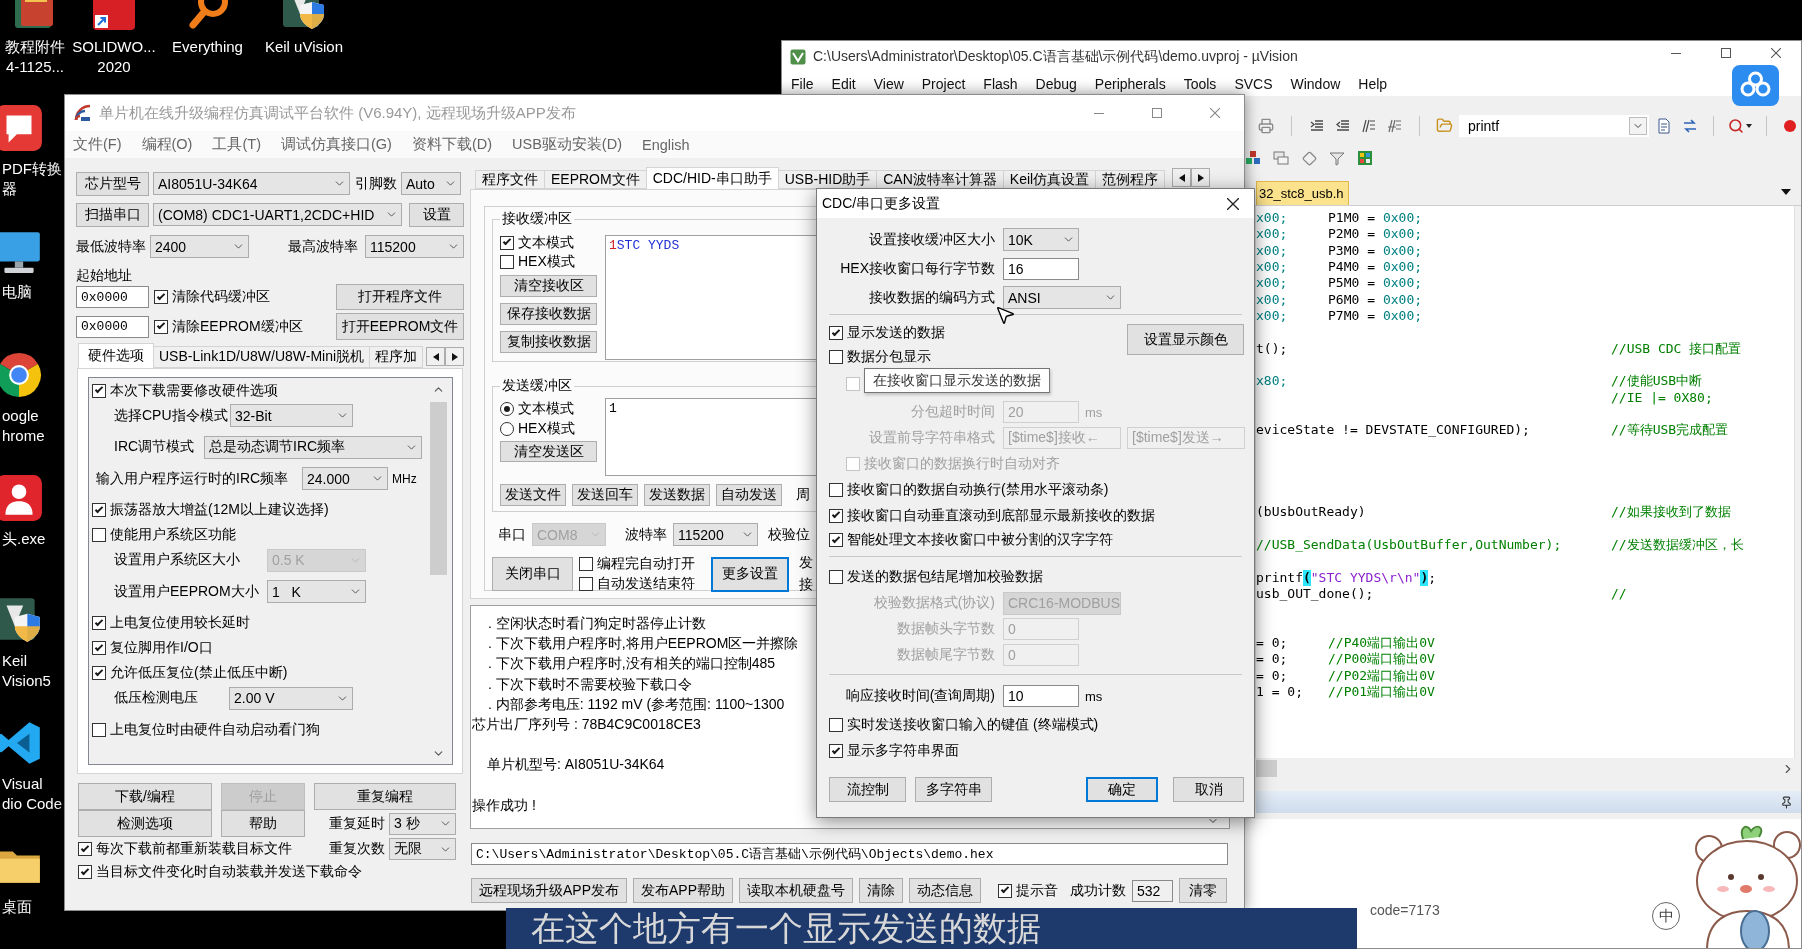 Image resolution: width=1802 pixels, height=949 pixels. Describe the element at coordinates (313, 447) in the screenshot. I see `dropdown: 总是动态调节IRC频率` at that location.